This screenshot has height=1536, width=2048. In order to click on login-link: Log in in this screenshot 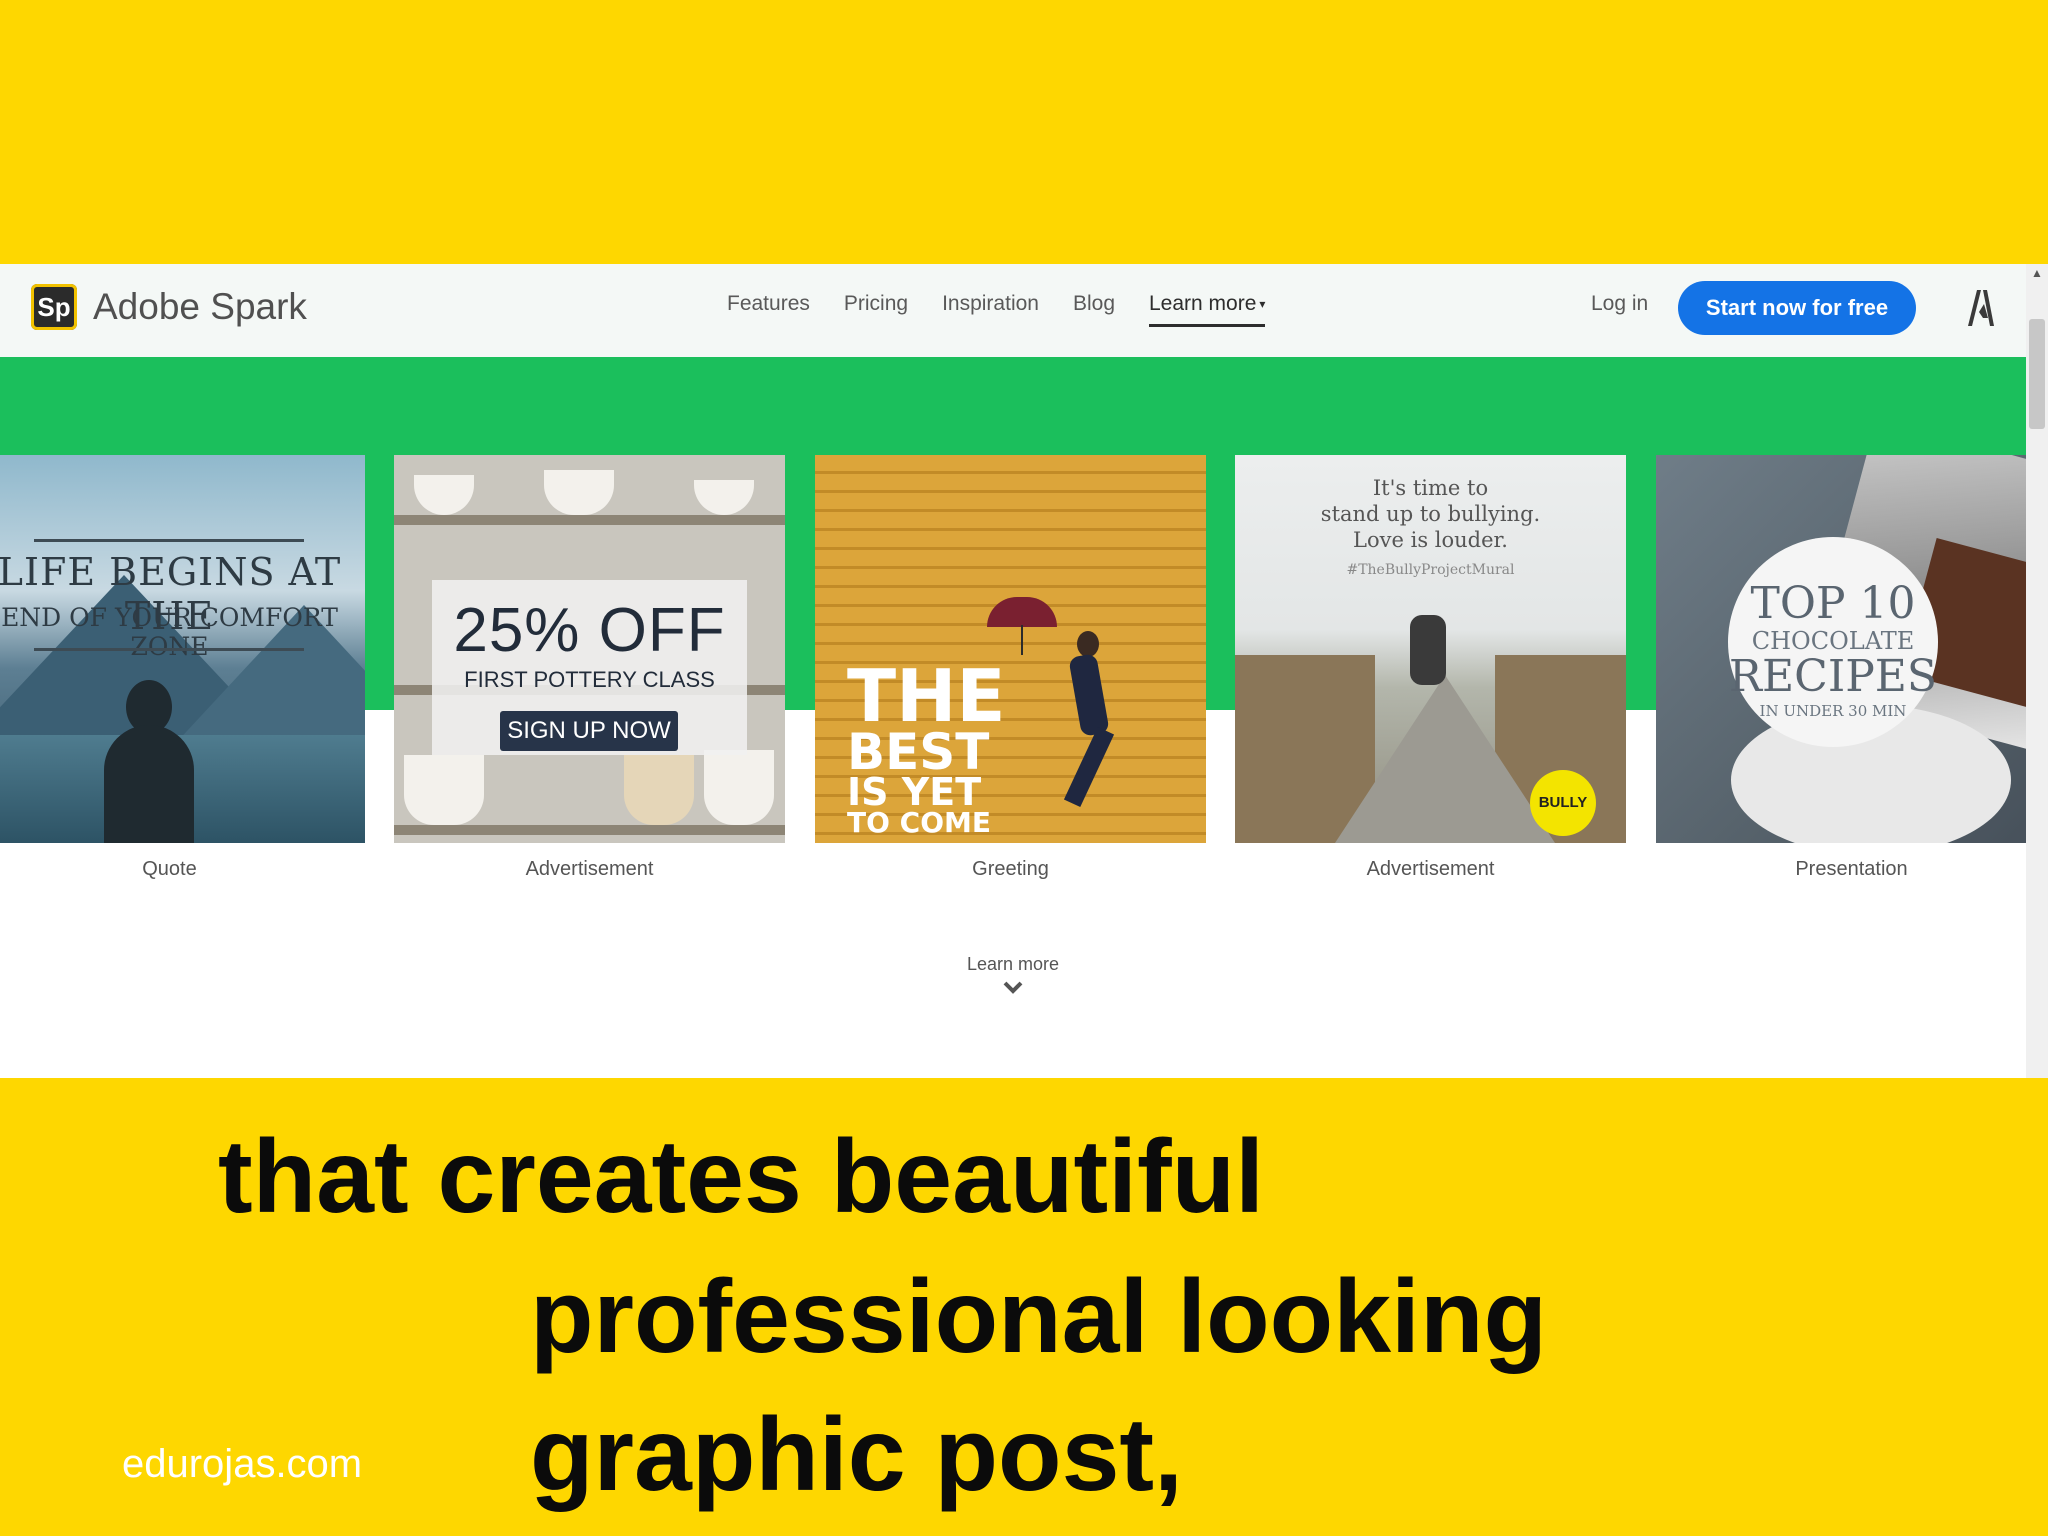, I will do `click(1619, 304)`.